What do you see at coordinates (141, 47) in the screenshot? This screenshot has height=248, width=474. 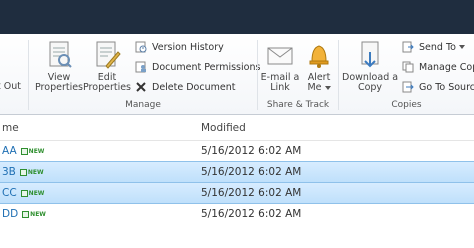 I see `version-history-icon` at bounding box center [141, 47].